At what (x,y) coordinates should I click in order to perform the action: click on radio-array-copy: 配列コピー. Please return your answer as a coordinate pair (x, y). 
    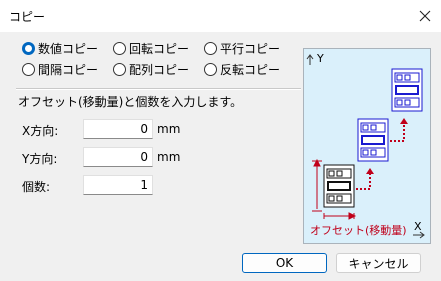
    Looking at the image, I should click on (151, 69).